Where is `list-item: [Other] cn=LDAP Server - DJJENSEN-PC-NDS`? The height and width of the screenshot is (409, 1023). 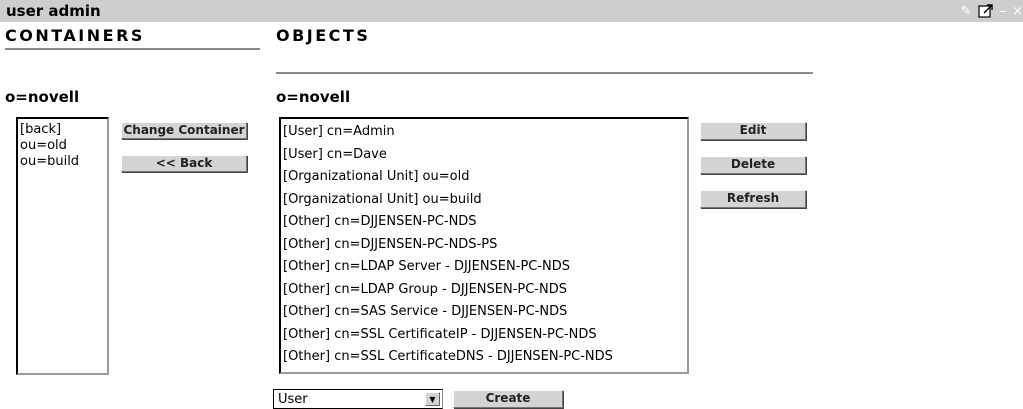 list-item: [Other] cn=LDAP Server - DJJENSEN-PC-NDS is located at coordinates (484, 267).